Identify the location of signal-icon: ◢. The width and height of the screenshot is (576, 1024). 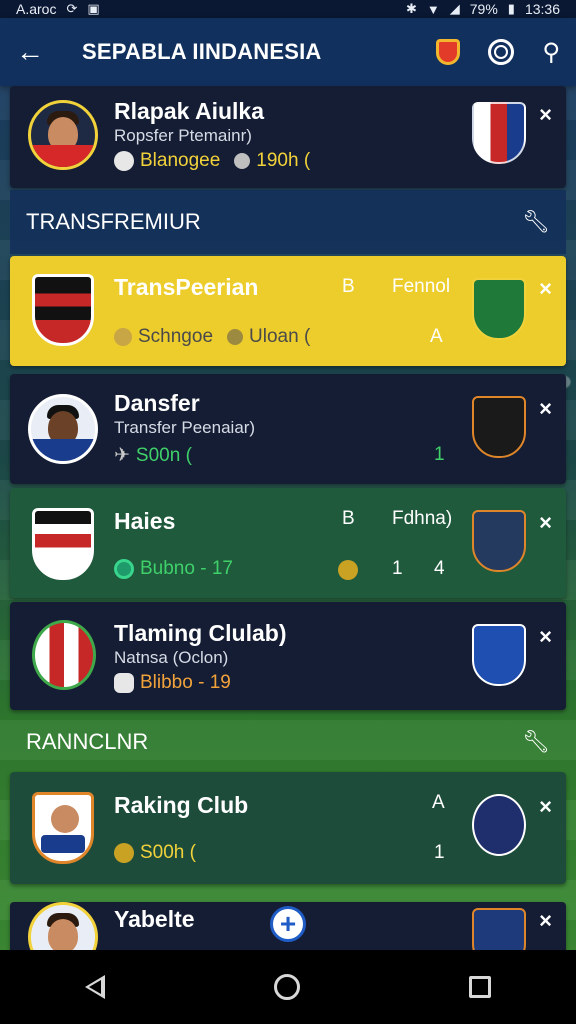
(454, 8).